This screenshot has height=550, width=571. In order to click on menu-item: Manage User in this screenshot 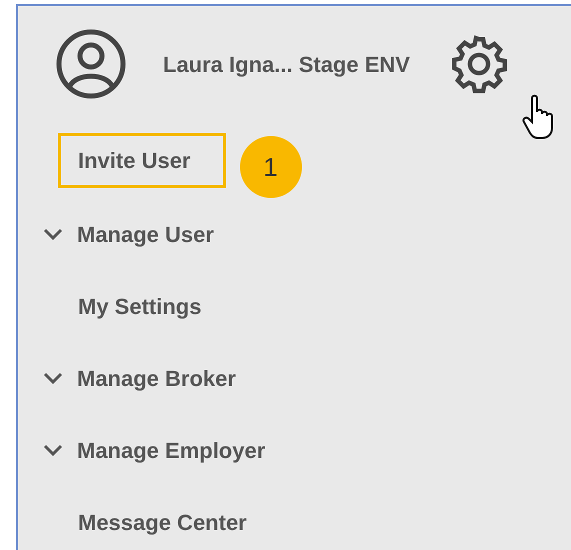, I will do `click(145, 234)`.